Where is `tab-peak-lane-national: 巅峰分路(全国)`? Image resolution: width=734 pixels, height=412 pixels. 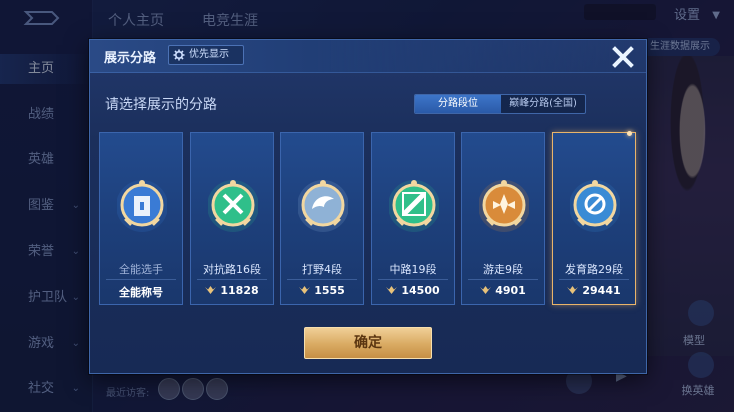 tab-peak-lane-national: 巅峰分路(全国) is located at coordinates (543, 104).